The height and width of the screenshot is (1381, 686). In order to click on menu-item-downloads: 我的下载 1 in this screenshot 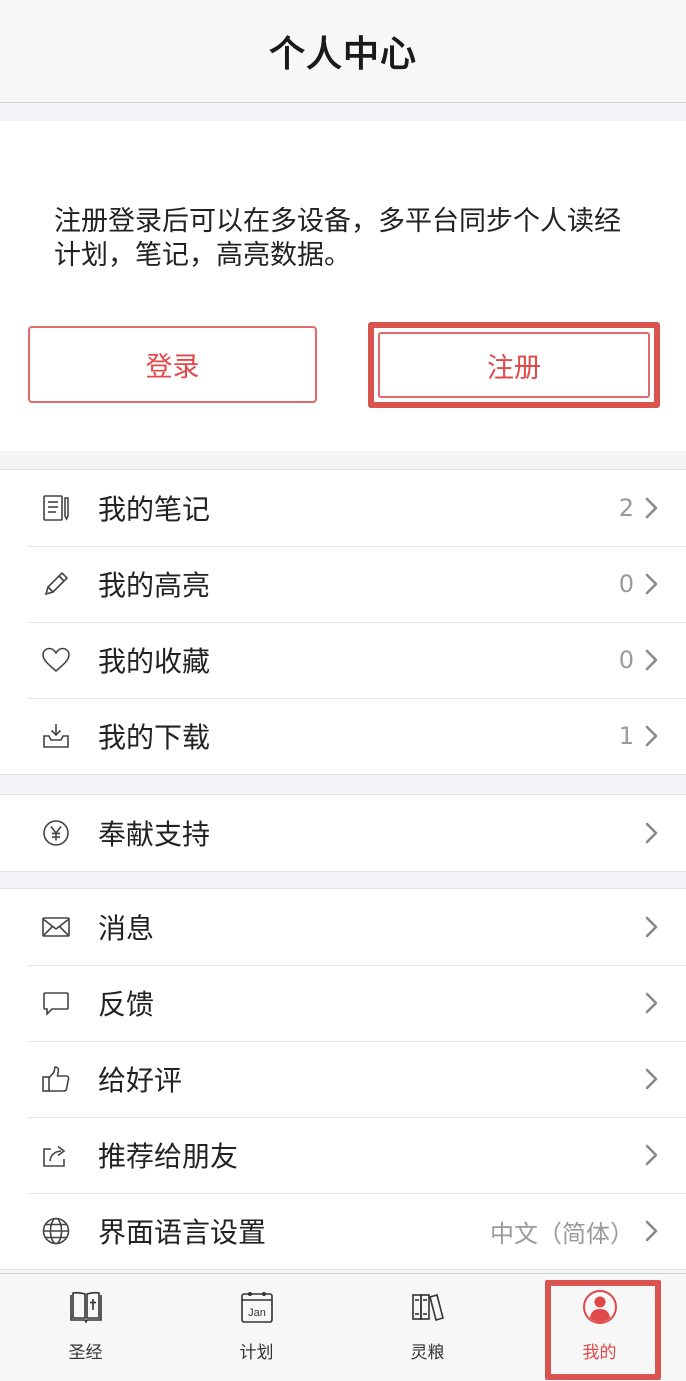, I will do `click(343, 736)`.